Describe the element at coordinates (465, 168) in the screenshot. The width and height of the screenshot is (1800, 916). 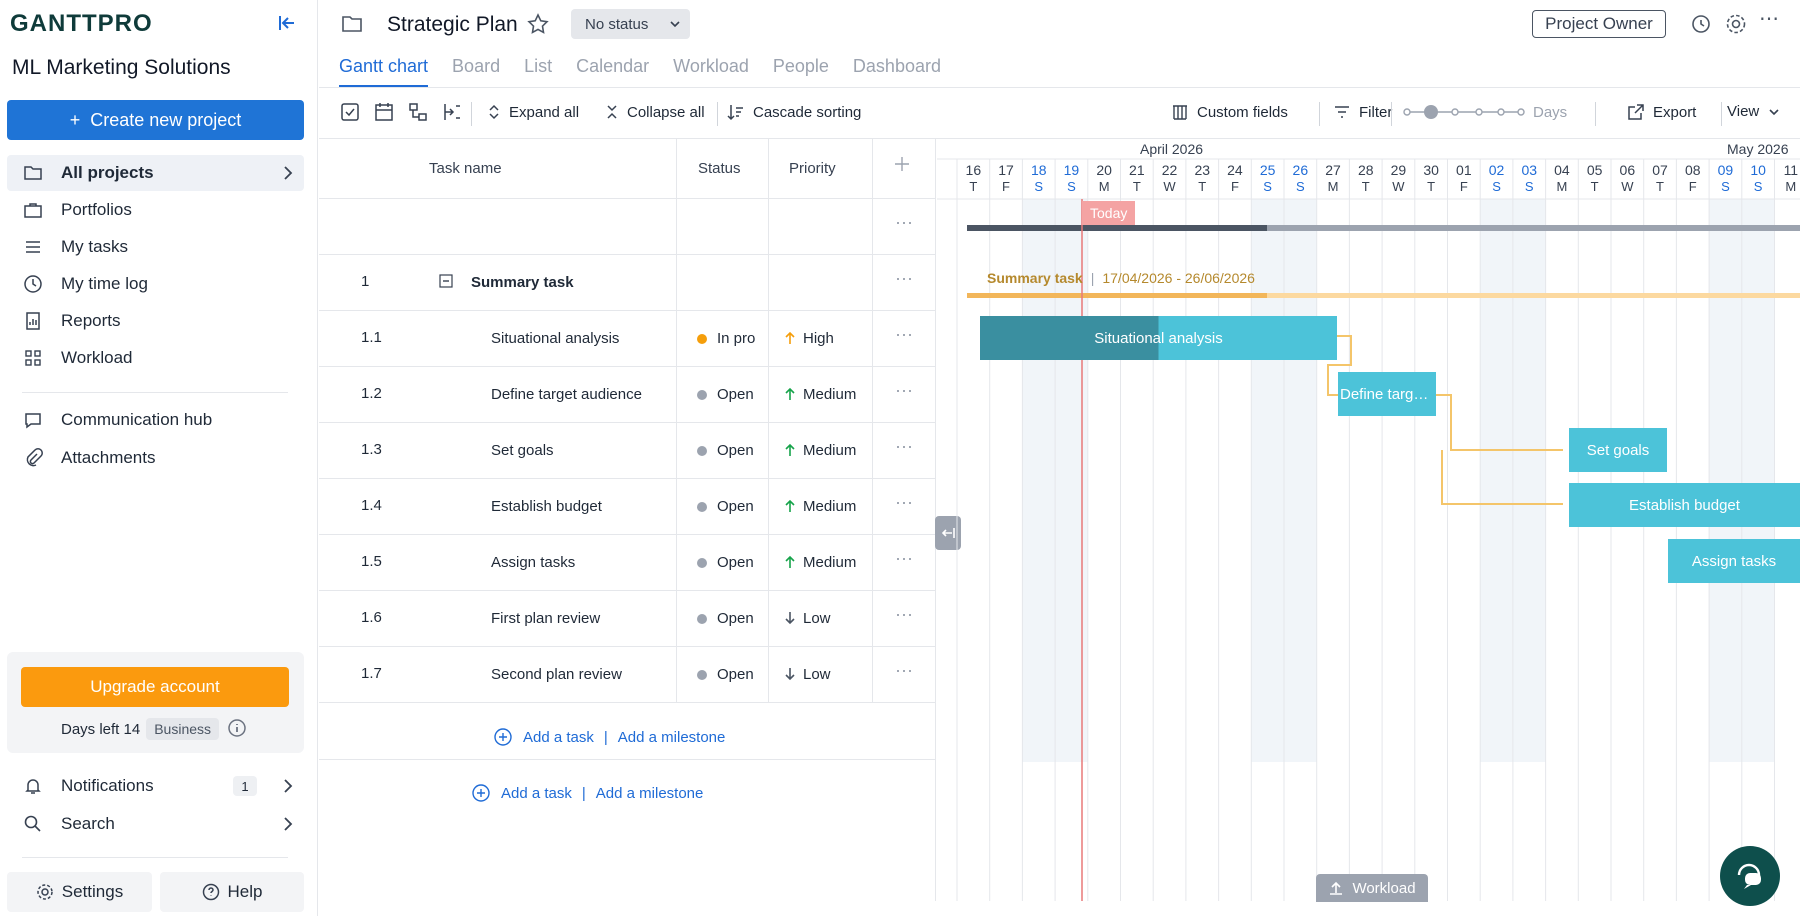
I see `column-header-task-name: Task name` at that location.